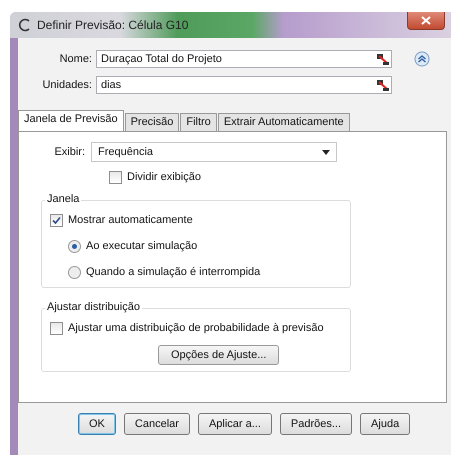 This screenshot has height=455, width=451. Describe the element at coordinates (69, 152) in the screenshot. I see `field-label: Exibir:` at that location.